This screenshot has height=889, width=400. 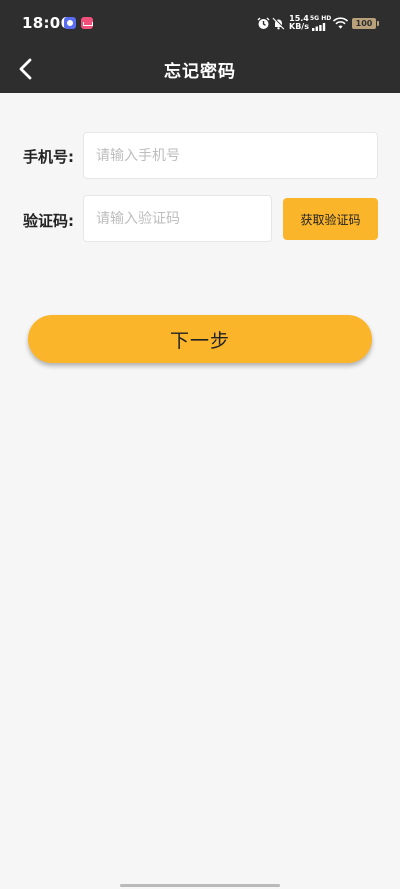 I want to click on code-label: 验证码:, so click(x=48, y=221).